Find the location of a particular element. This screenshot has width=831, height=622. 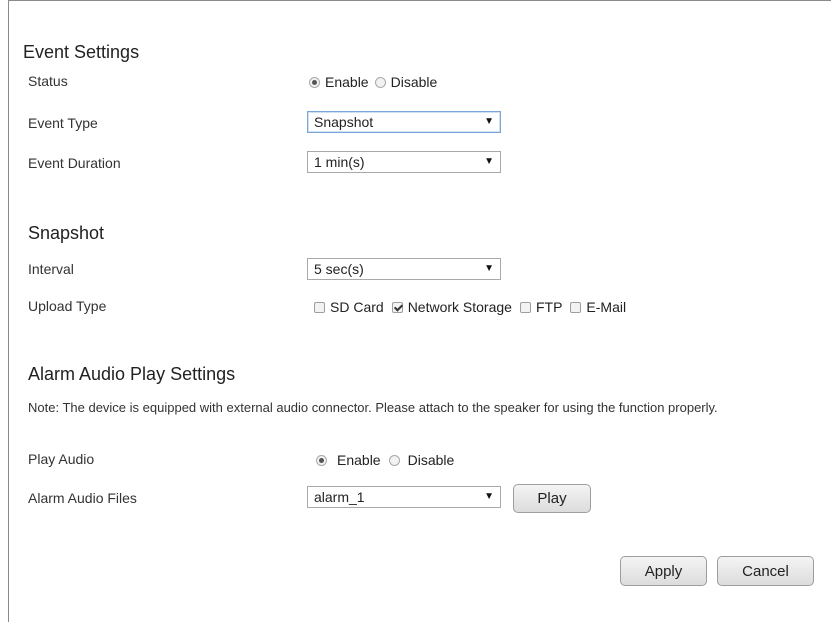

status-disable-label: Disable is located at coordinates (414, 82).